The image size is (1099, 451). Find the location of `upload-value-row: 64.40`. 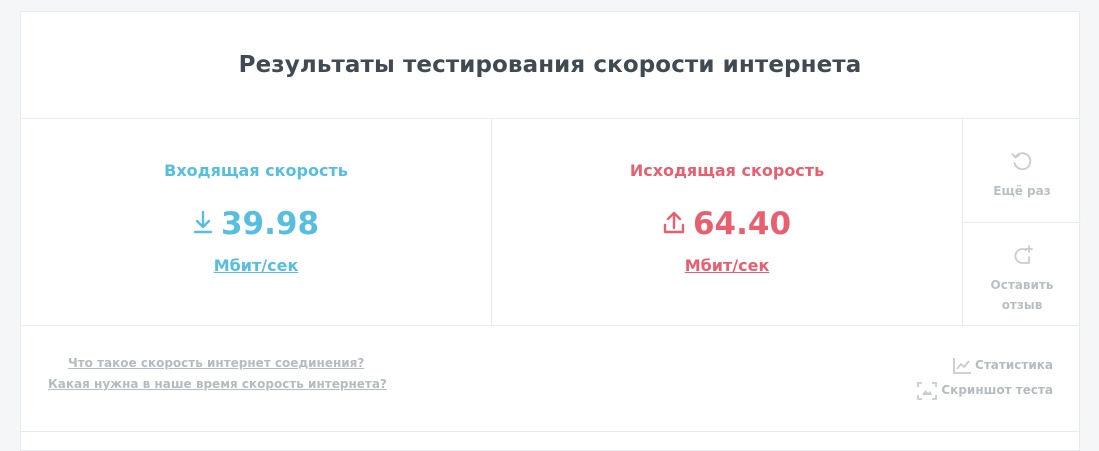

upload-value-row: 64.40 is located at coordinates (727, 224).